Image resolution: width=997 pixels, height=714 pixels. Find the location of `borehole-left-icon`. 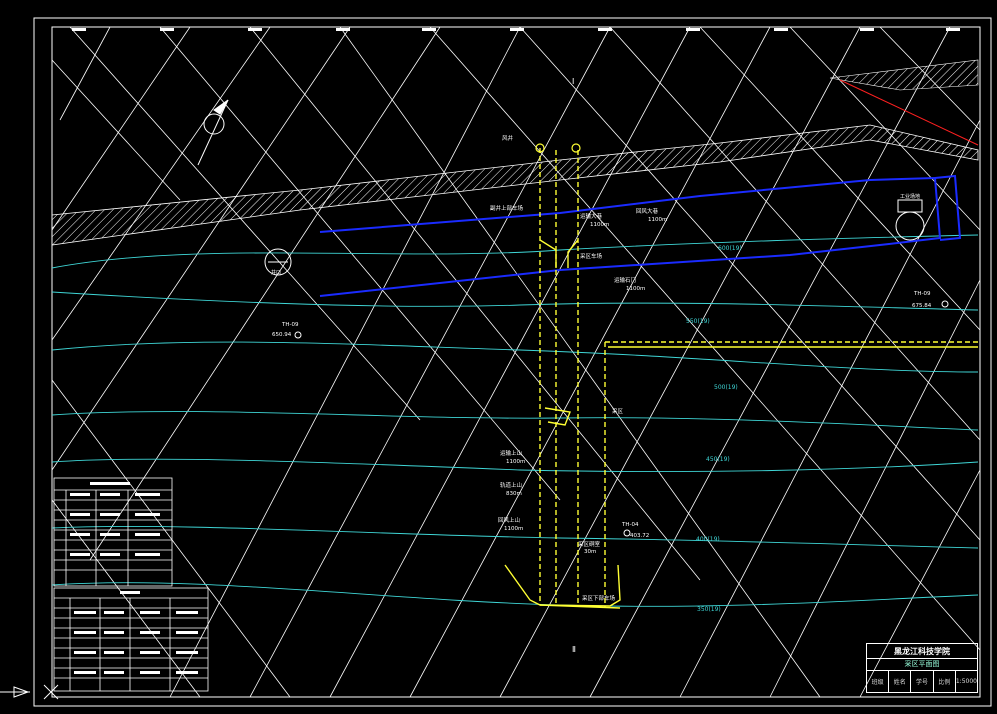

borehole-left-icon is located at coordinates (298, 335).